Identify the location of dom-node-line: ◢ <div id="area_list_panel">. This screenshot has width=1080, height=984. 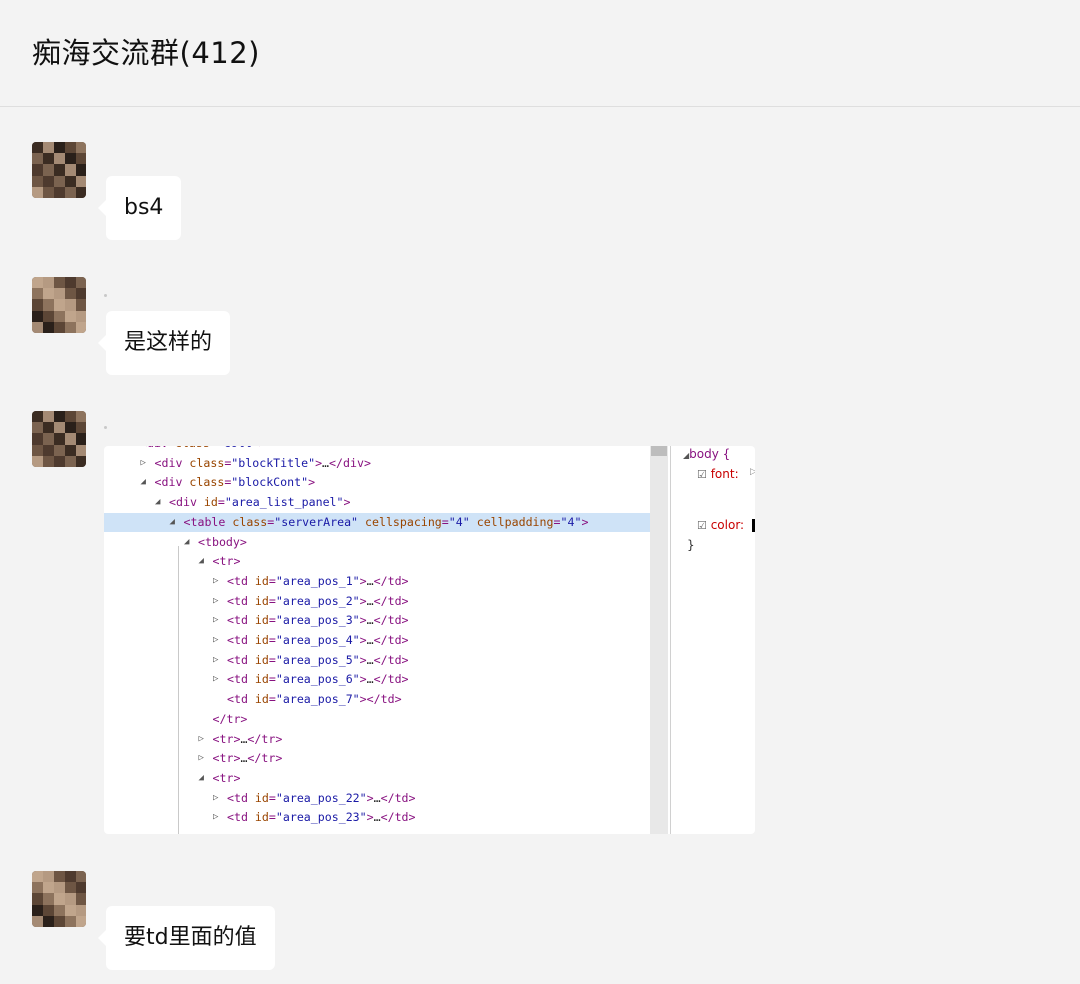
(377, 503).